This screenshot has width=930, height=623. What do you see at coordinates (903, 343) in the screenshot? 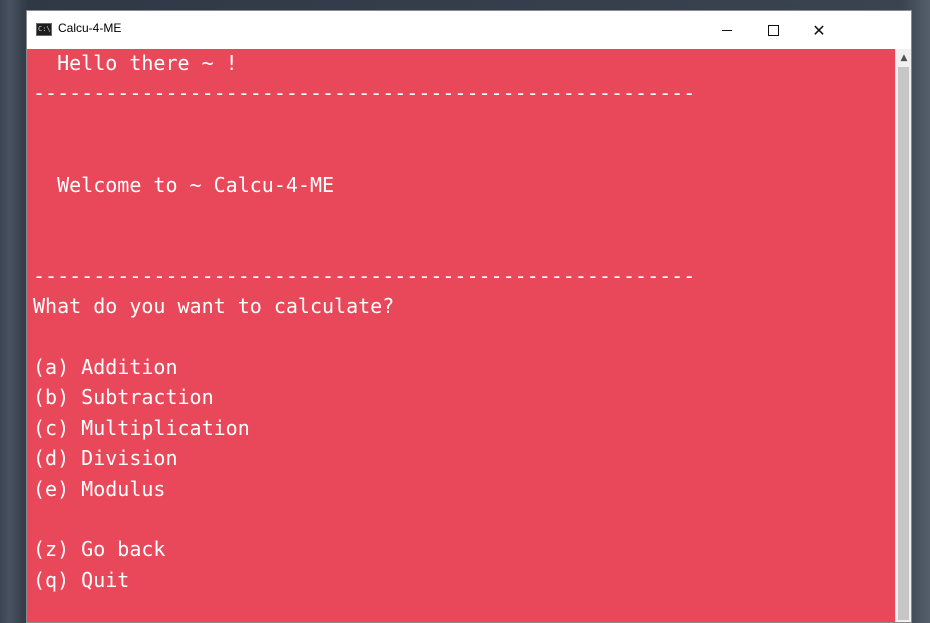
I see `scrollbar-thumb` at bounding box center [903, 343].